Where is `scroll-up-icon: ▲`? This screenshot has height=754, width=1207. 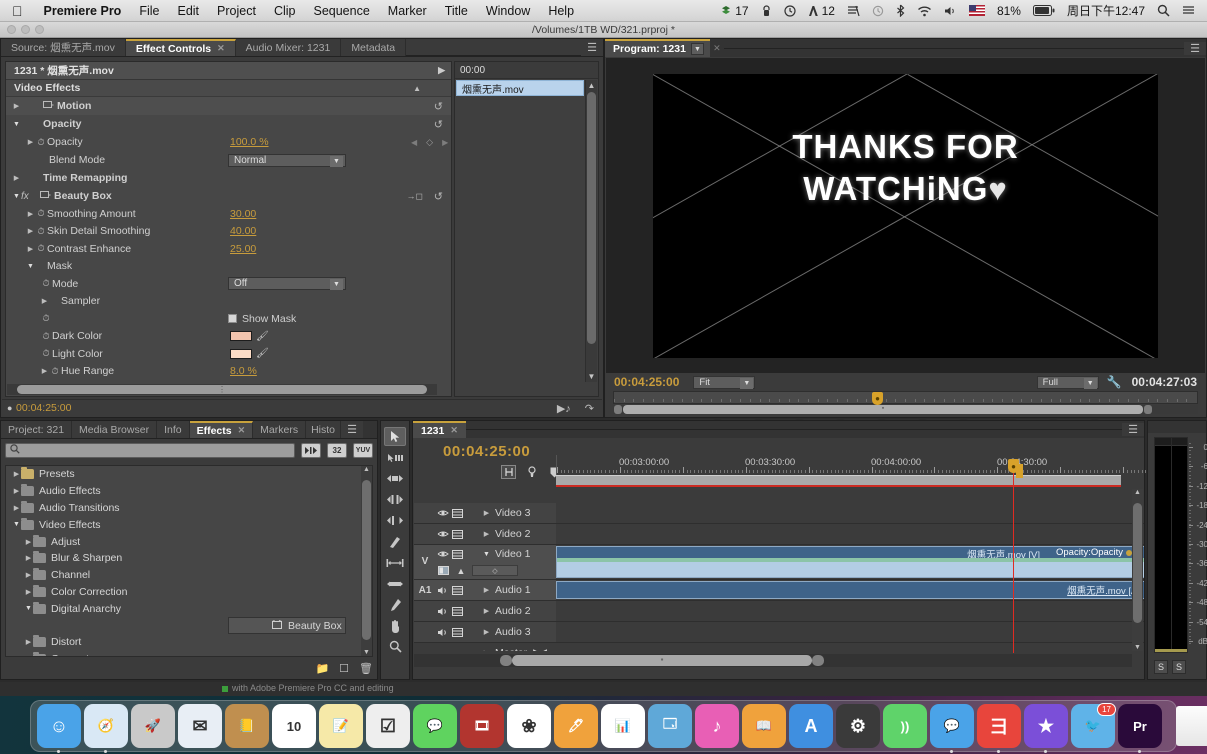 scroll-up-icon: ▲ is located at coordinates (1137, 492).